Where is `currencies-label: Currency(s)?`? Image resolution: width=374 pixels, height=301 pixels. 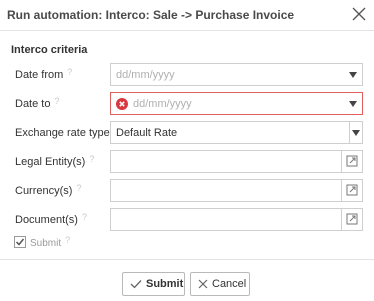
currencies-label: Currency(s)? is located at coordinates (48, 190).